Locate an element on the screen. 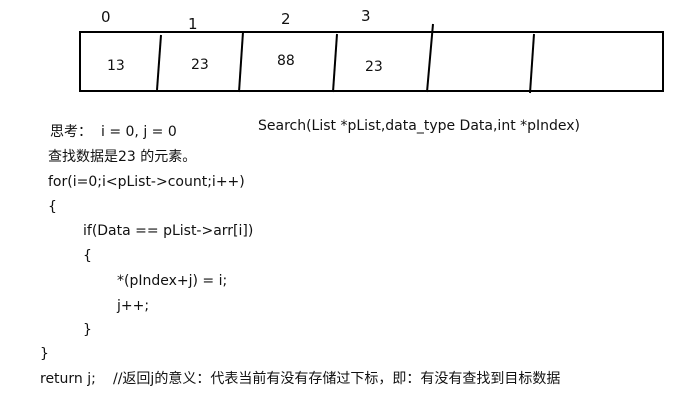 Image resolution: width=692 pixels, height=417 pixels. array-index: 2 is located at coordinates (286, 19).